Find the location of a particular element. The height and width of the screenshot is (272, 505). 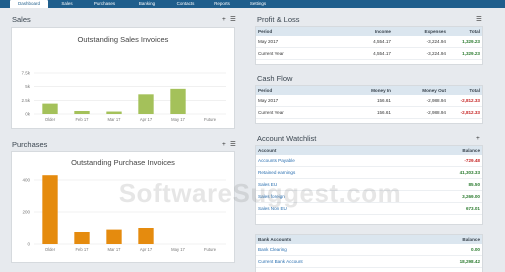

account-link: Sales foreign is located at coordinates (303, 197).